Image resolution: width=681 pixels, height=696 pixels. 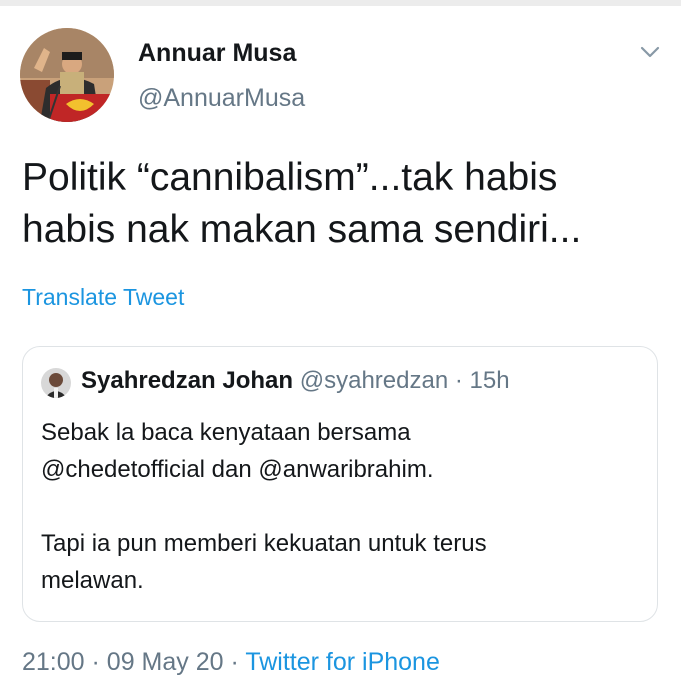 I want to click on quoted-author-name: Syahredzan Johan, so click(x=187, y=380).